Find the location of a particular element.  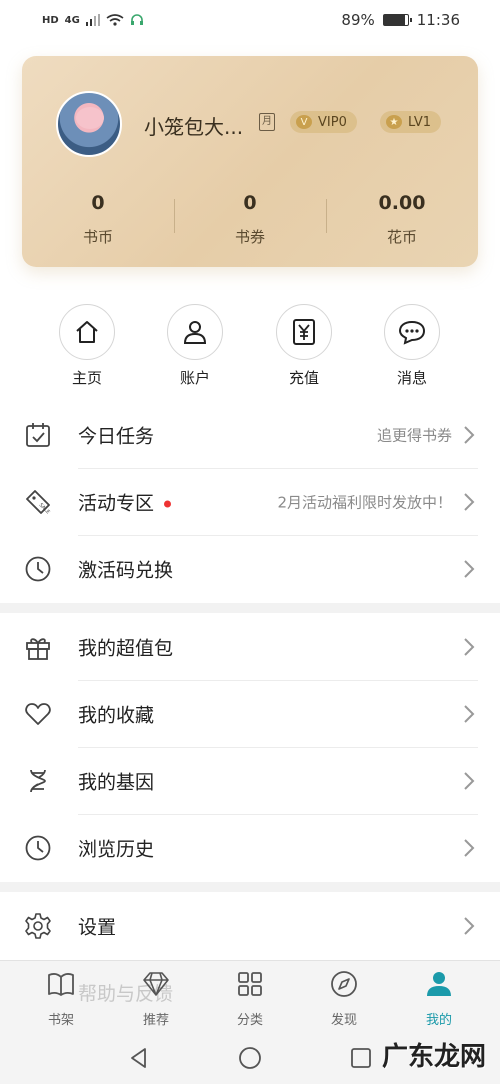

signal-label: 4G is located at coordinates (72, 20).